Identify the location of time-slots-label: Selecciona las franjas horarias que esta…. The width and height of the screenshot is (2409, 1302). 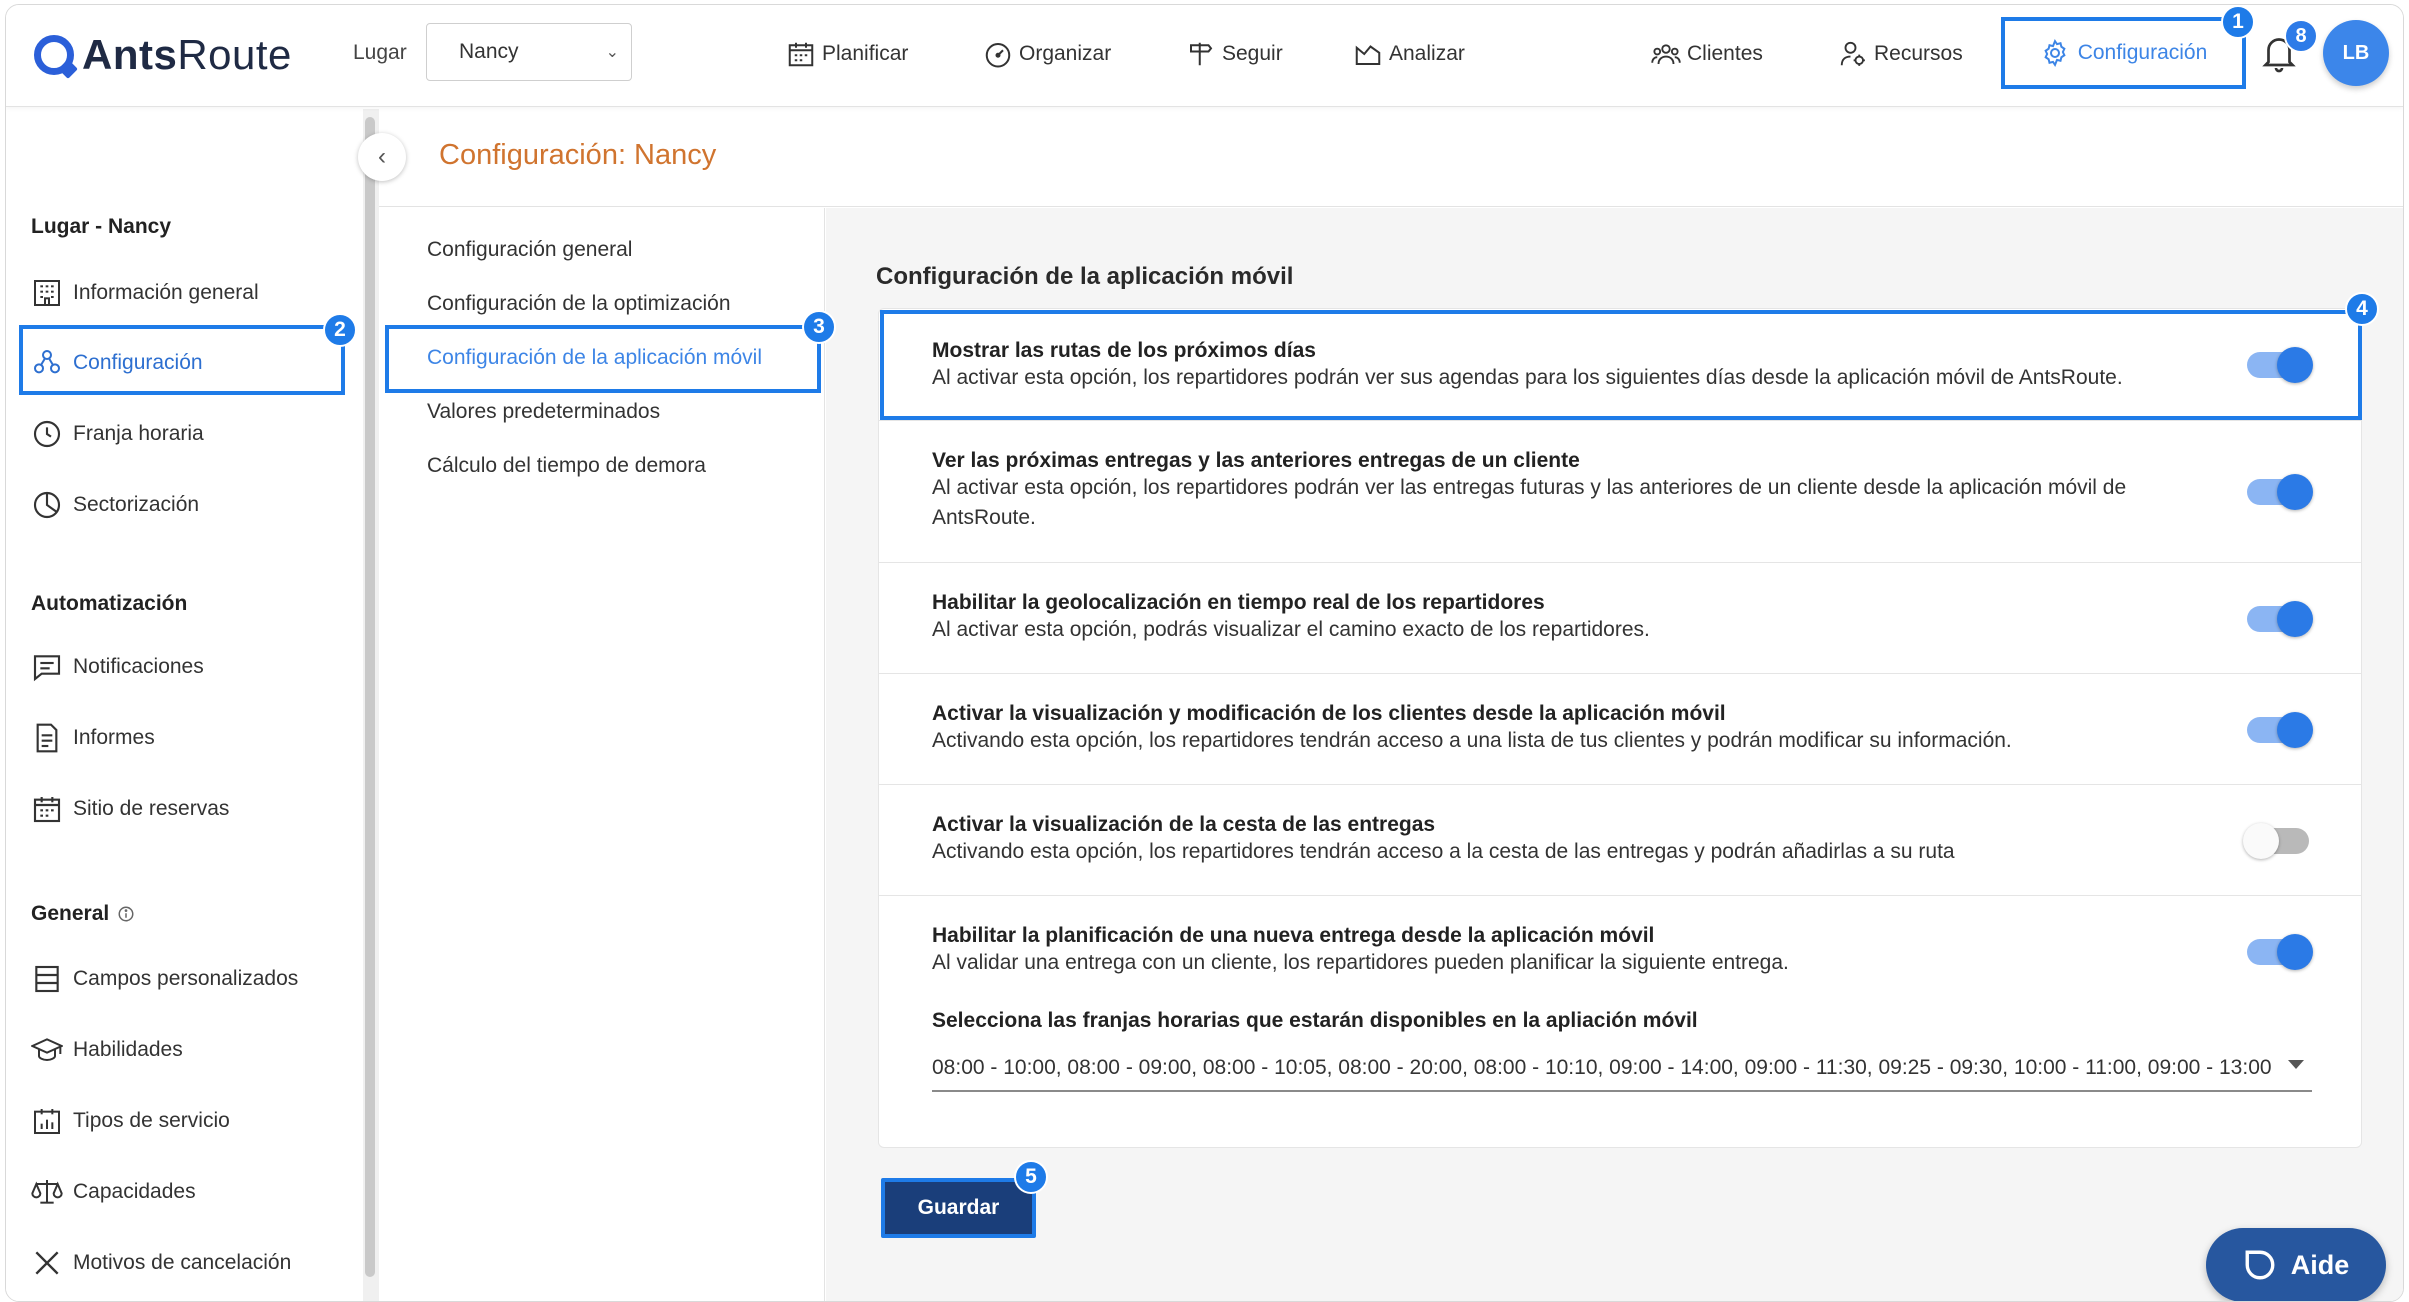
(1315, 1020).